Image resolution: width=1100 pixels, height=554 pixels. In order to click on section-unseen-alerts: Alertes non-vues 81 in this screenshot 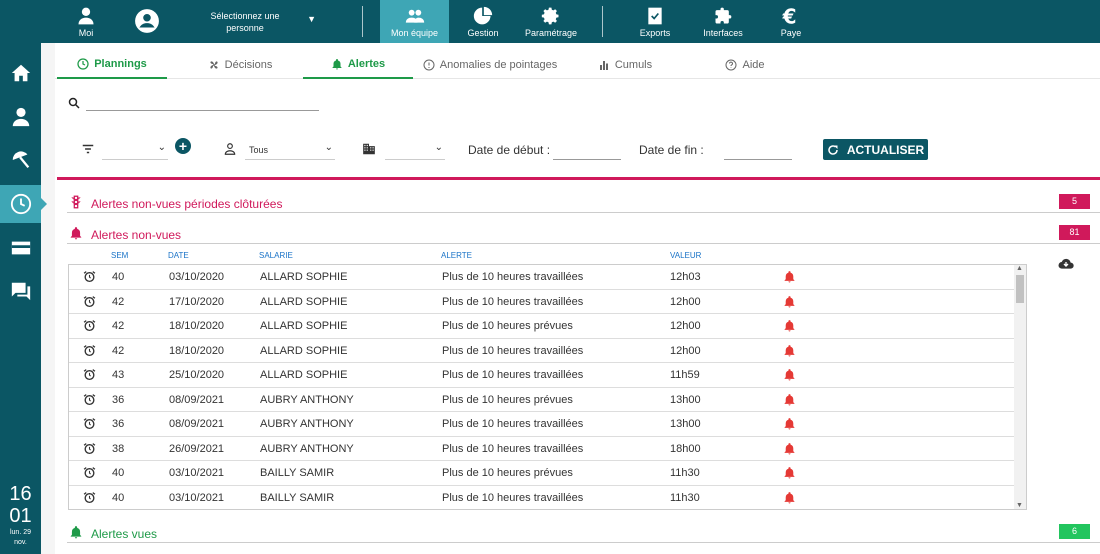, I will do `click(583, 234)`.